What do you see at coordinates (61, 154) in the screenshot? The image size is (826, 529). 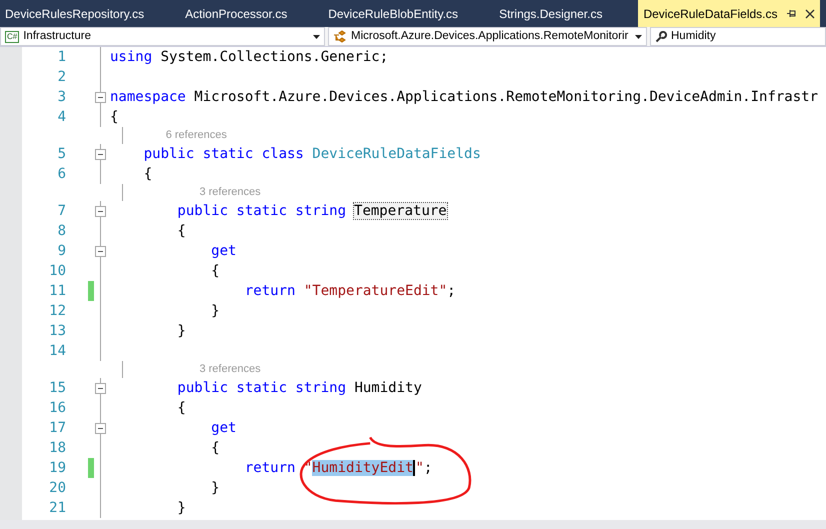 I see `line-number: 5` at bounding box center [61, 154].